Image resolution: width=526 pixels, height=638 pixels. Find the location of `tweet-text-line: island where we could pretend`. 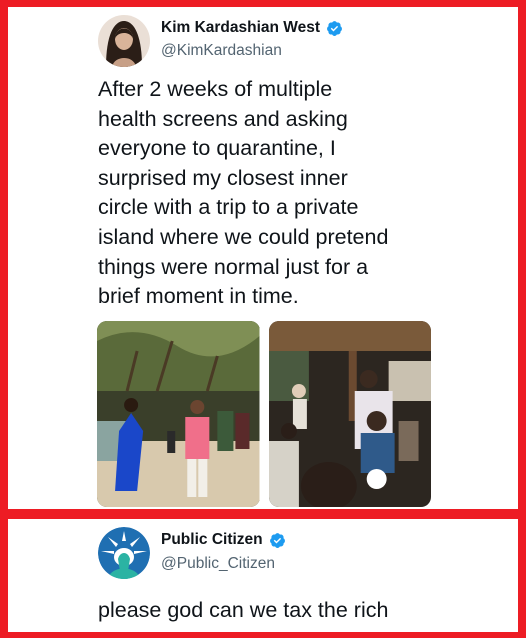

tweet-text-line: island where we could pretend is located at coordinates (243, 236).